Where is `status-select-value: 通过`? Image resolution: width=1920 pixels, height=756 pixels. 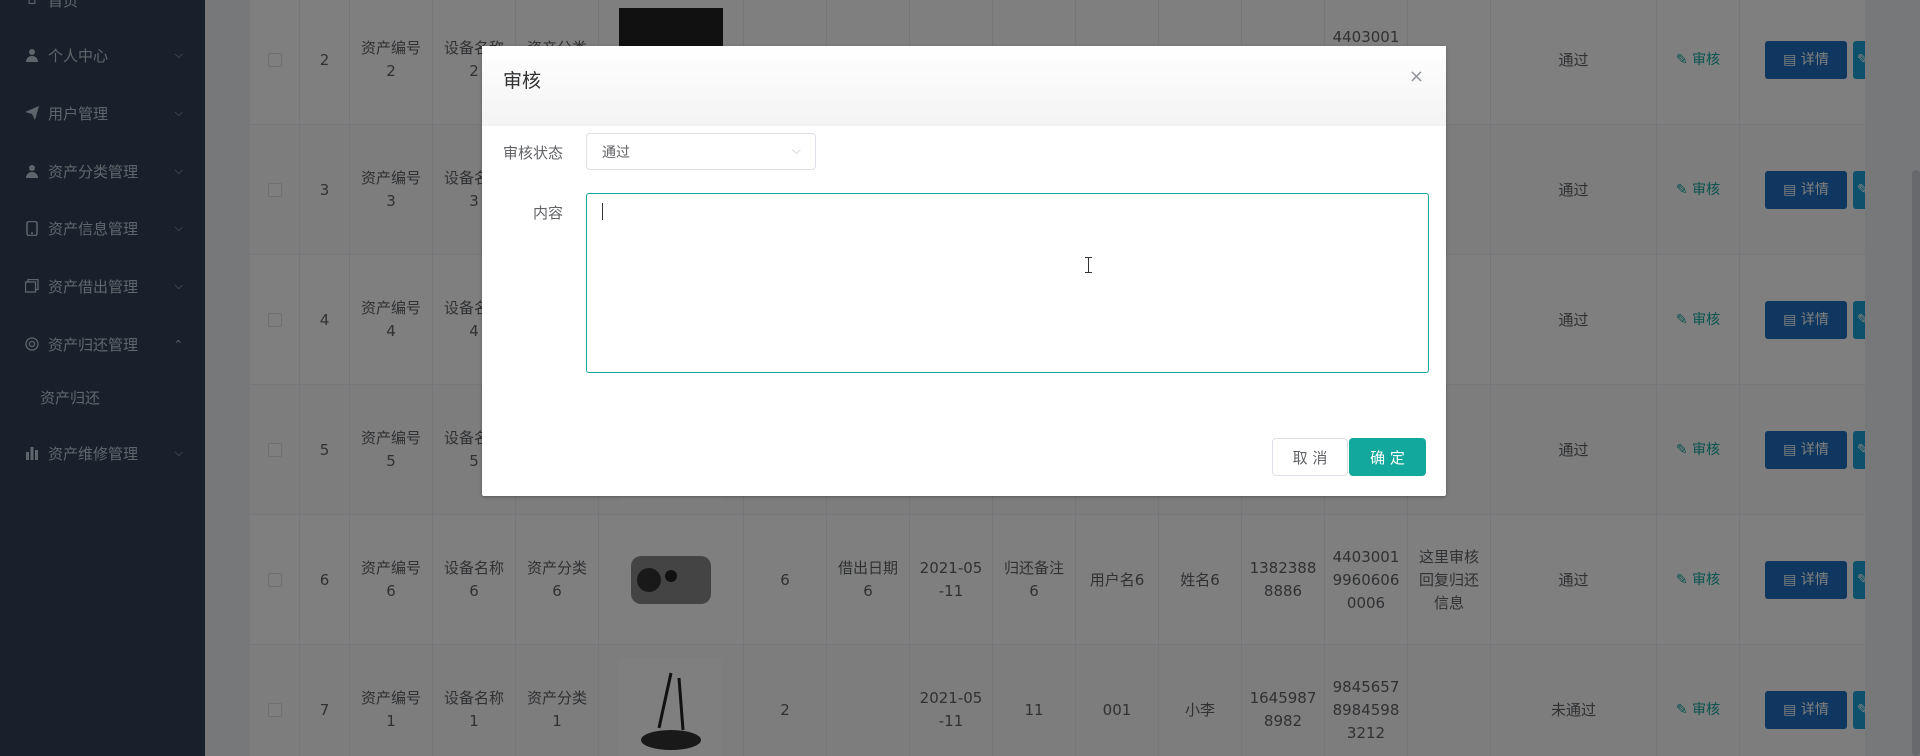 status-select-value: 通过 is located at coordinates (616, 152).